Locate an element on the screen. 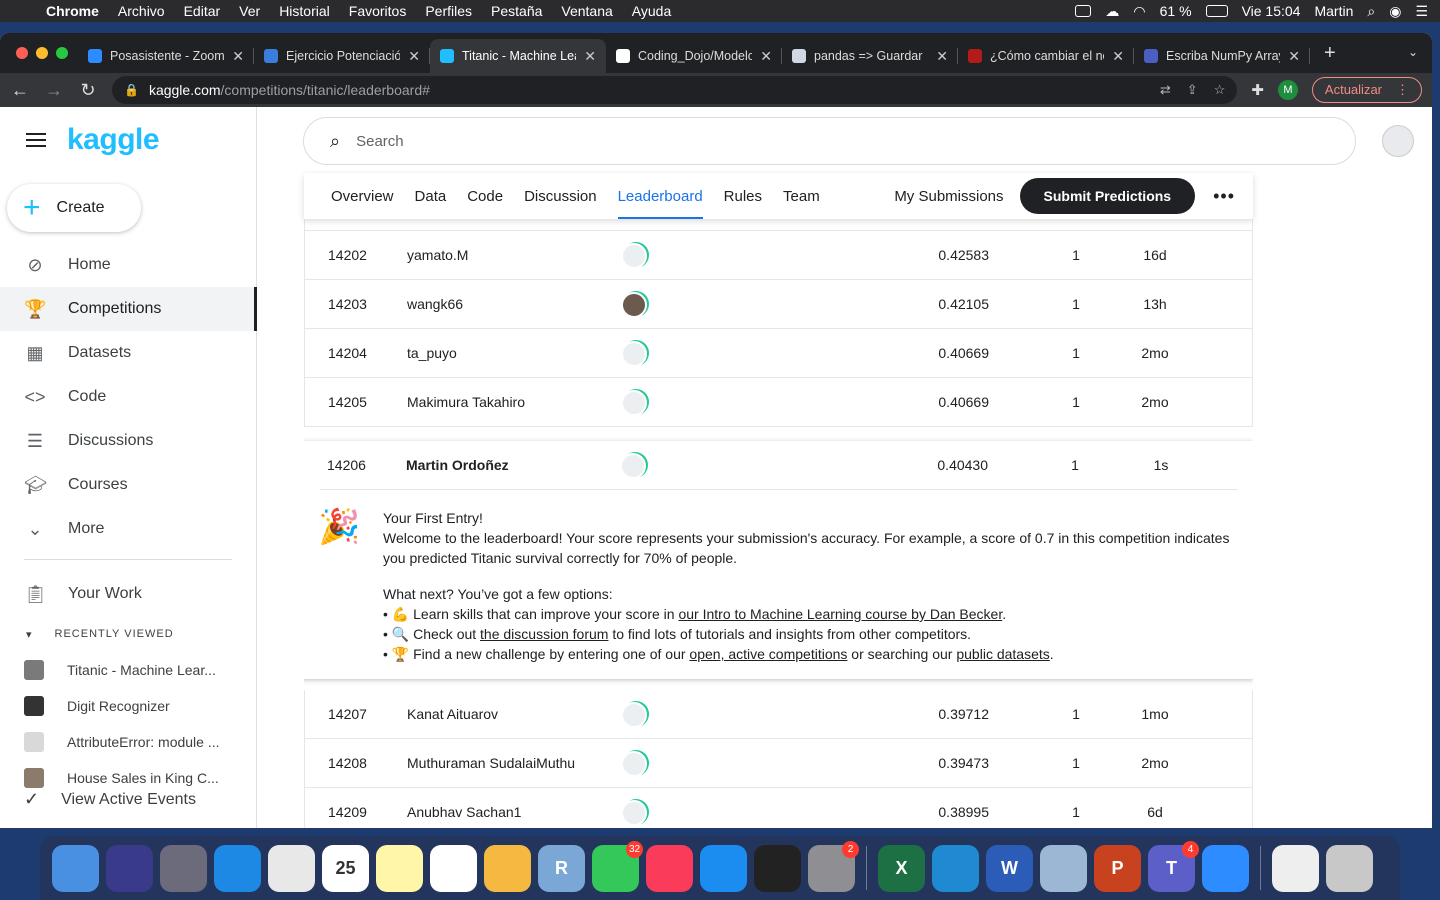  my-submissions-link: My Submissions is located at coordinates (948, 196).